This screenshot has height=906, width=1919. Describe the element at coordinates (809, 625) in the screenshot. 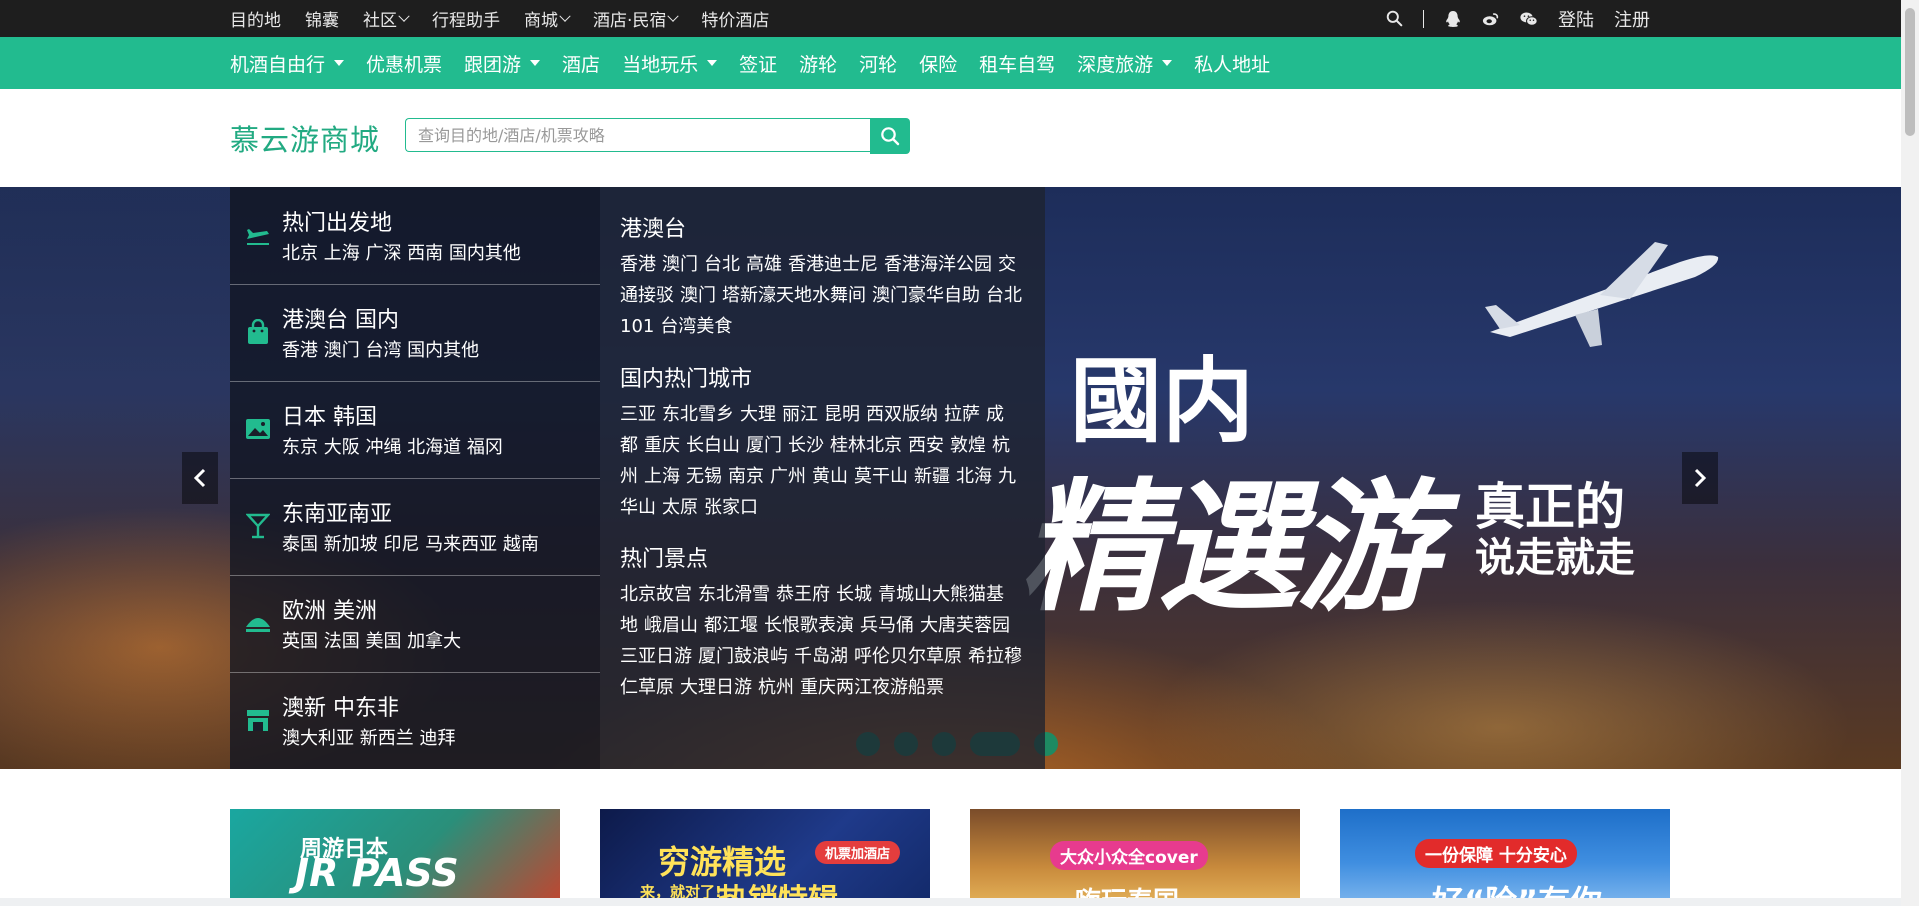

I see `destination-link: 长恨歌表演` at that location.